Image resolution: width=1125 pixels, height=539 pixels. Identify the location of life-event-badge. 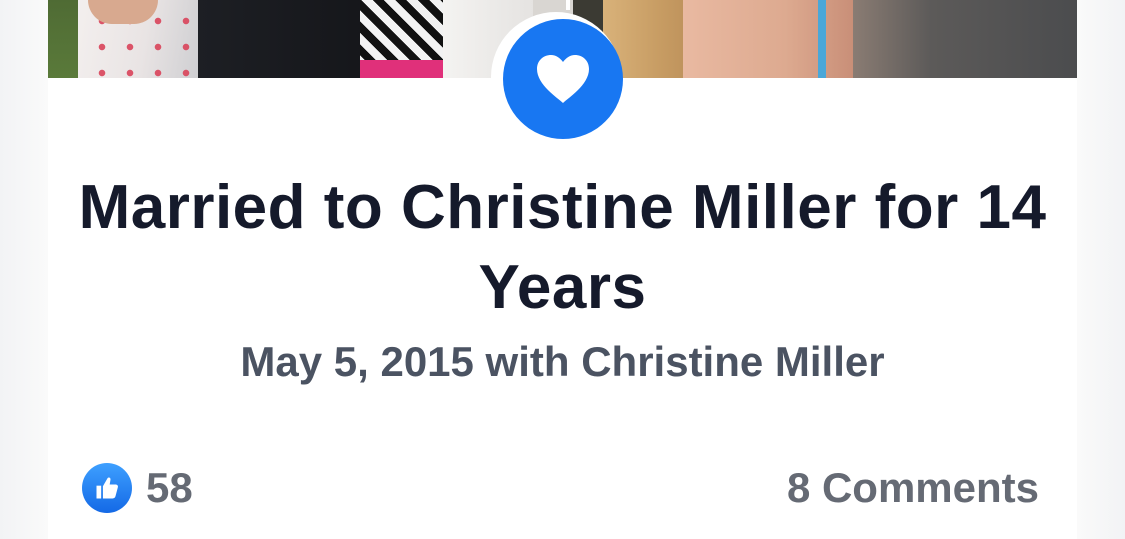
(563, 79).